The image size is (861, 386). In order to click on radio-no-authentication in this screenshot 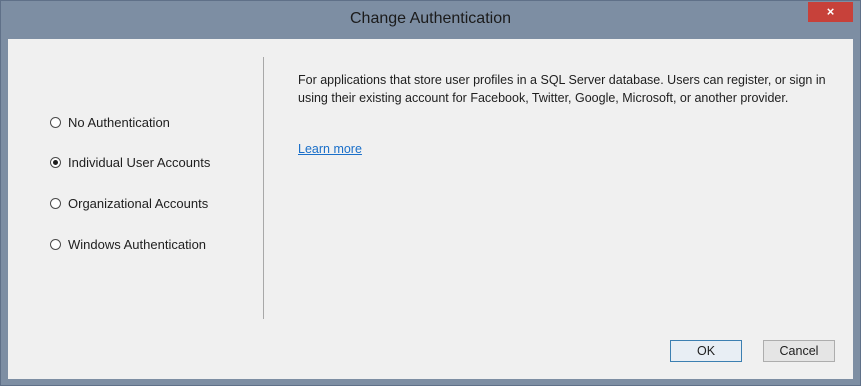, I will do `click(55, 122)`.